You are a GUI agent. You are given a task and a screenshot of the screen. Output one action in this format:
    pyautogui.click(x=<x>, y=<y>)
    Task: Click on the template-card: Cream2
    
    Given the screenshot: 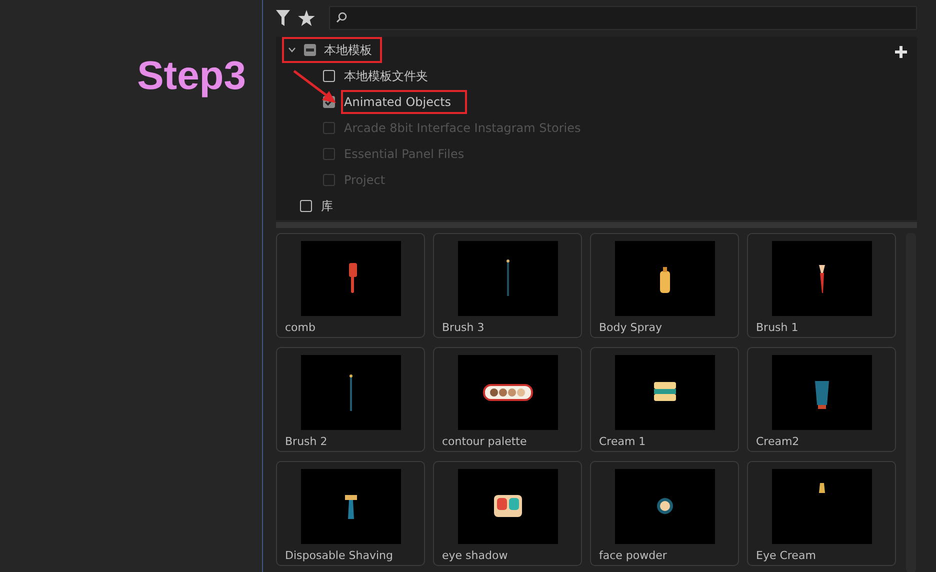 What is the action you would take?
    pyautogui.click(x=821, y=399)
    